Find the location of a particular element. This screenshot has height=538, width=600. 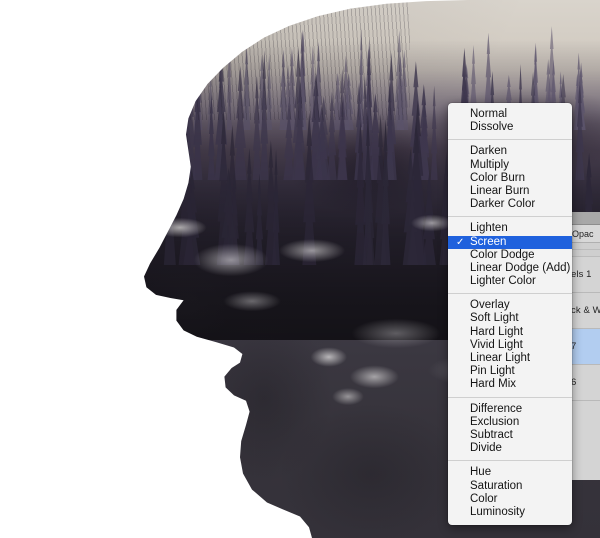

menu-item-label: Darken is located at coordinates (489, 151).